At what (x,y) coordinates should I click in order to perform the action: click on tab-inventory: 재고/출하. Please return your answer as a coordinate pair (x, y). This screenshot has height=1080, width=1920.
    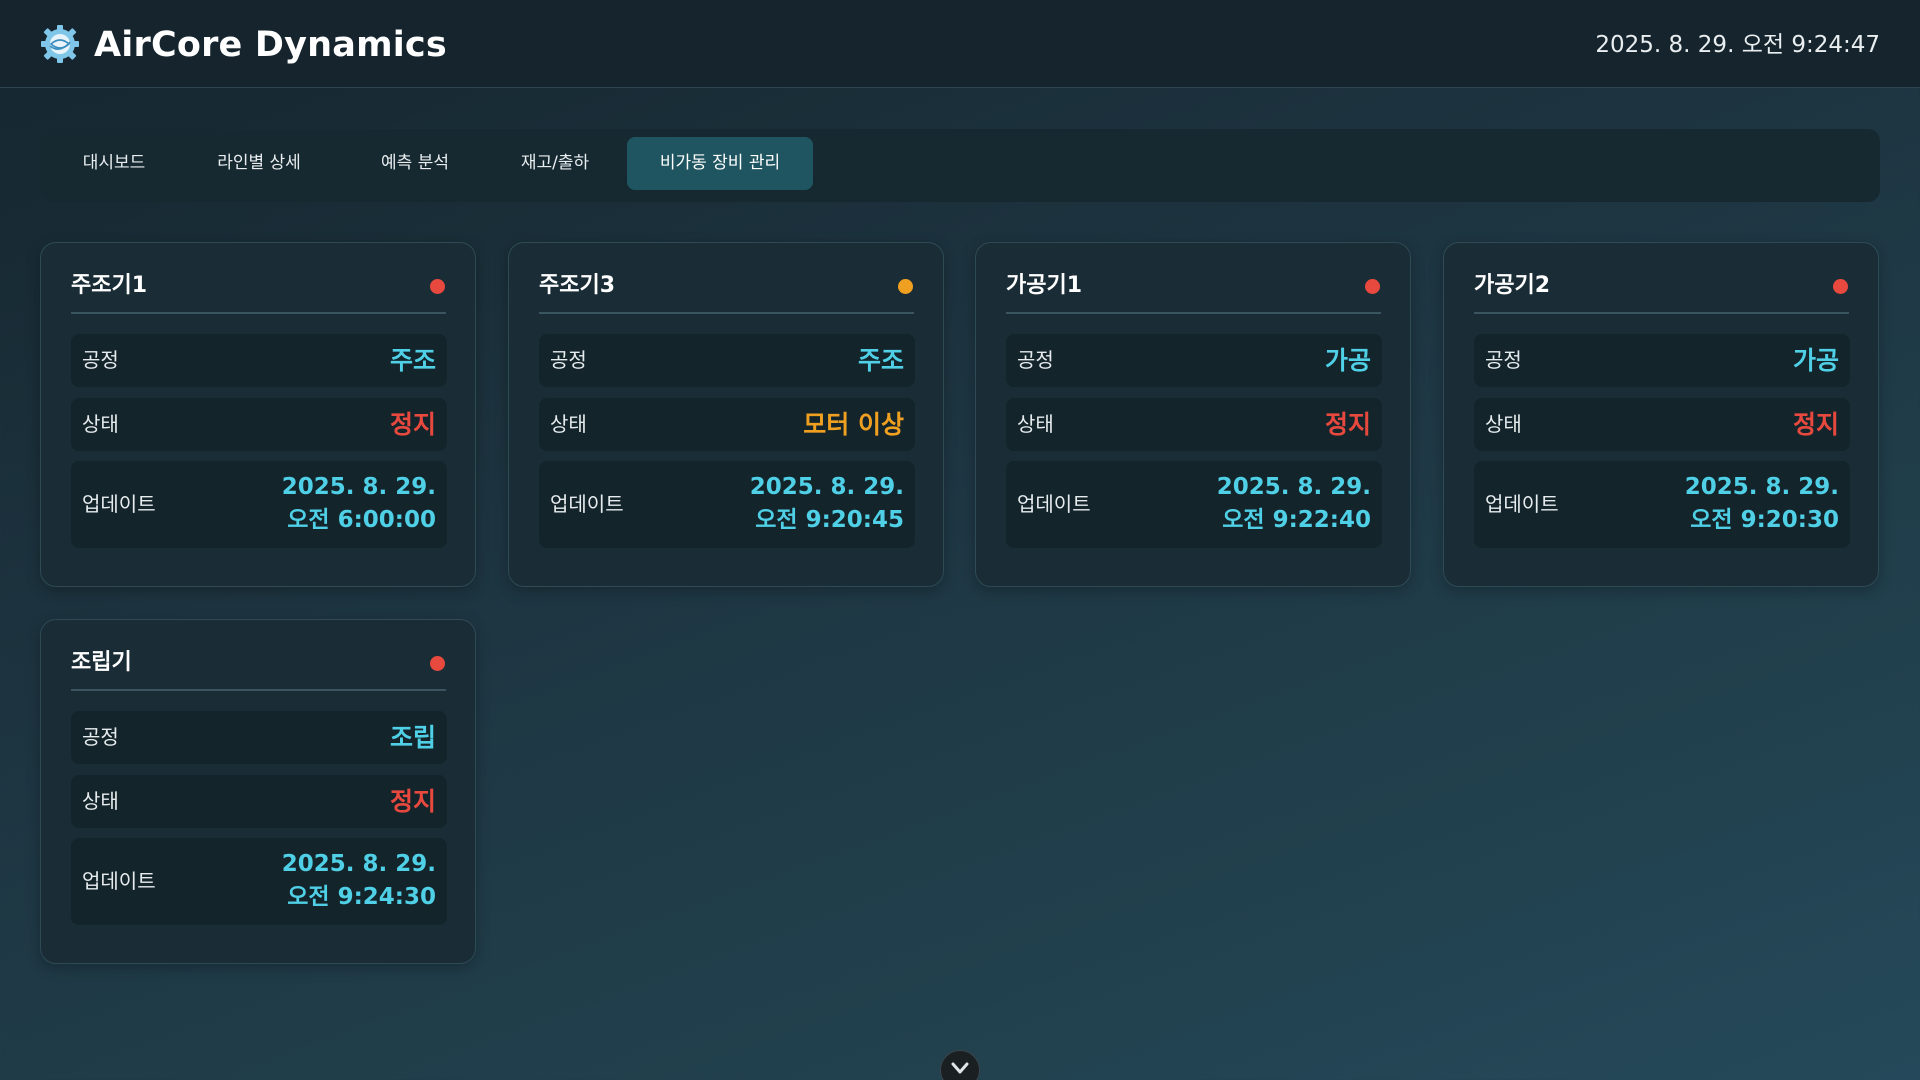
    Looking at the image, I should click on (555, 163).